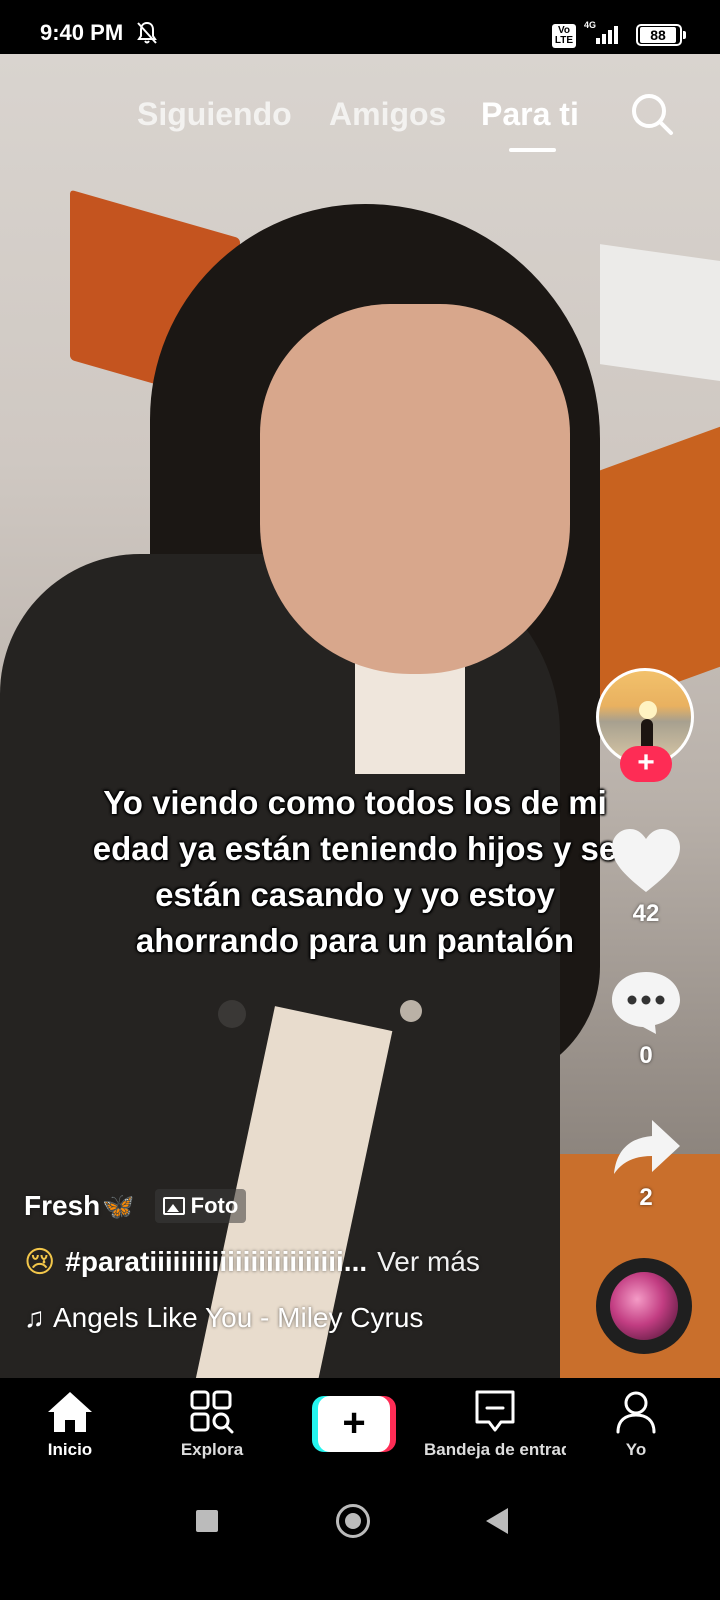  What do you see at coordinates (70, 1412) in the screenshot?
I see `home-icon` at bounding box center [70, 1412].